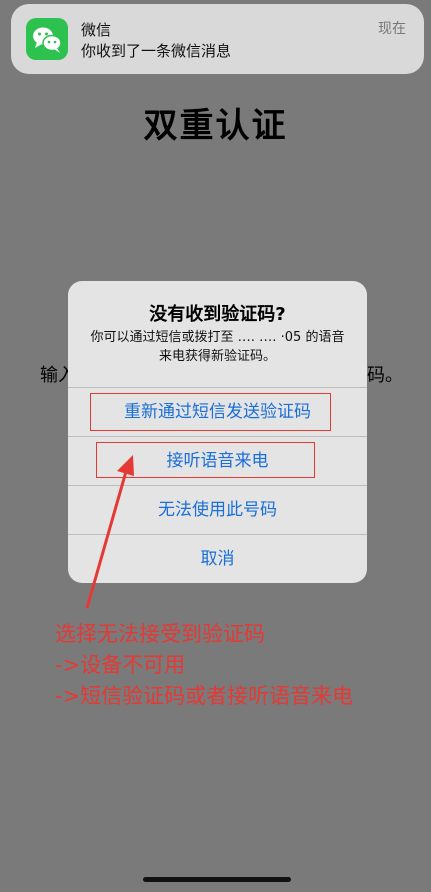 This screenshot has height=892, width=431. Describe the element at coordinates (160, 634) in the screenshot. I see `annotation-line-1: 选择无法接受到验证码` at that location.